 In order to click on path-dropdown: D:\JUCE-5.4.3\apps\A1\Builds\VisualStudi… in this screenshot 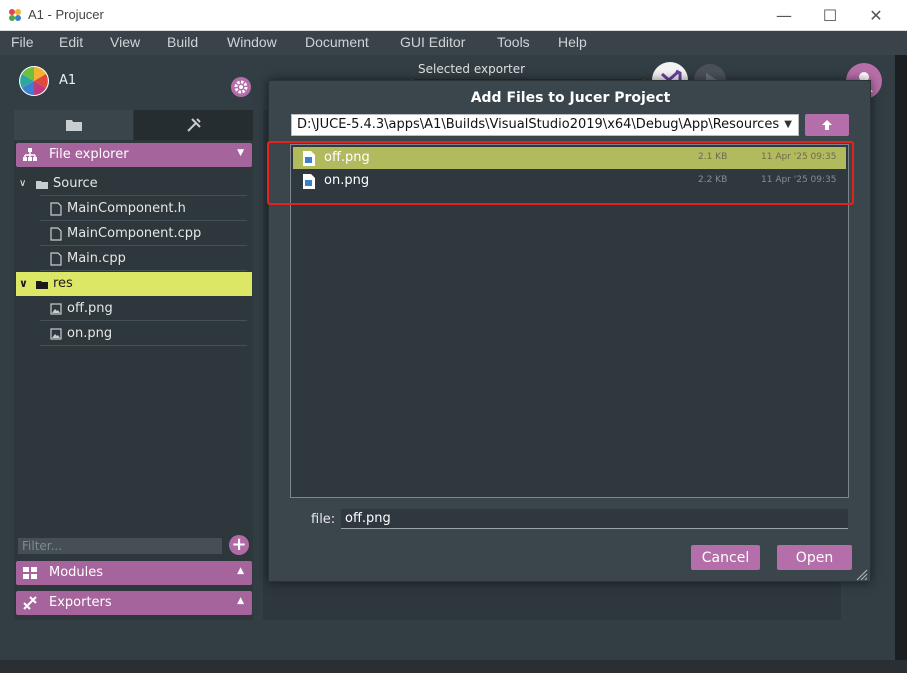, I will do `click(545, 125)`.